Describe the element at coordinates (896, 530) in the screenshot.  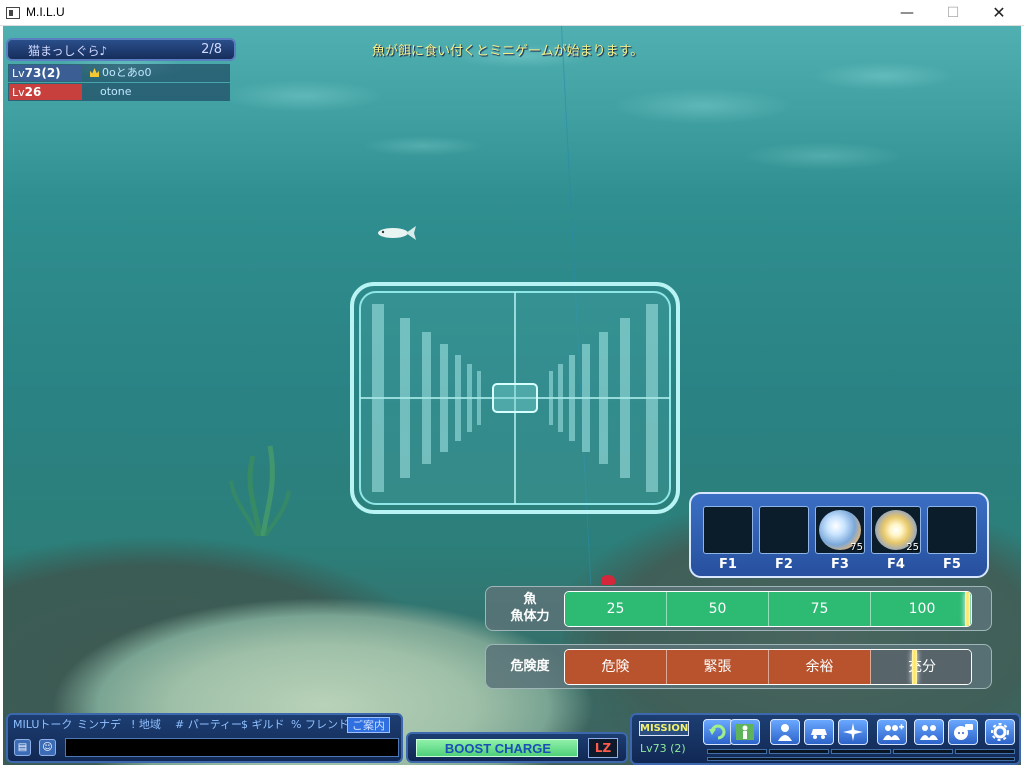
I see `skill-slot-f4: 25` at that location.